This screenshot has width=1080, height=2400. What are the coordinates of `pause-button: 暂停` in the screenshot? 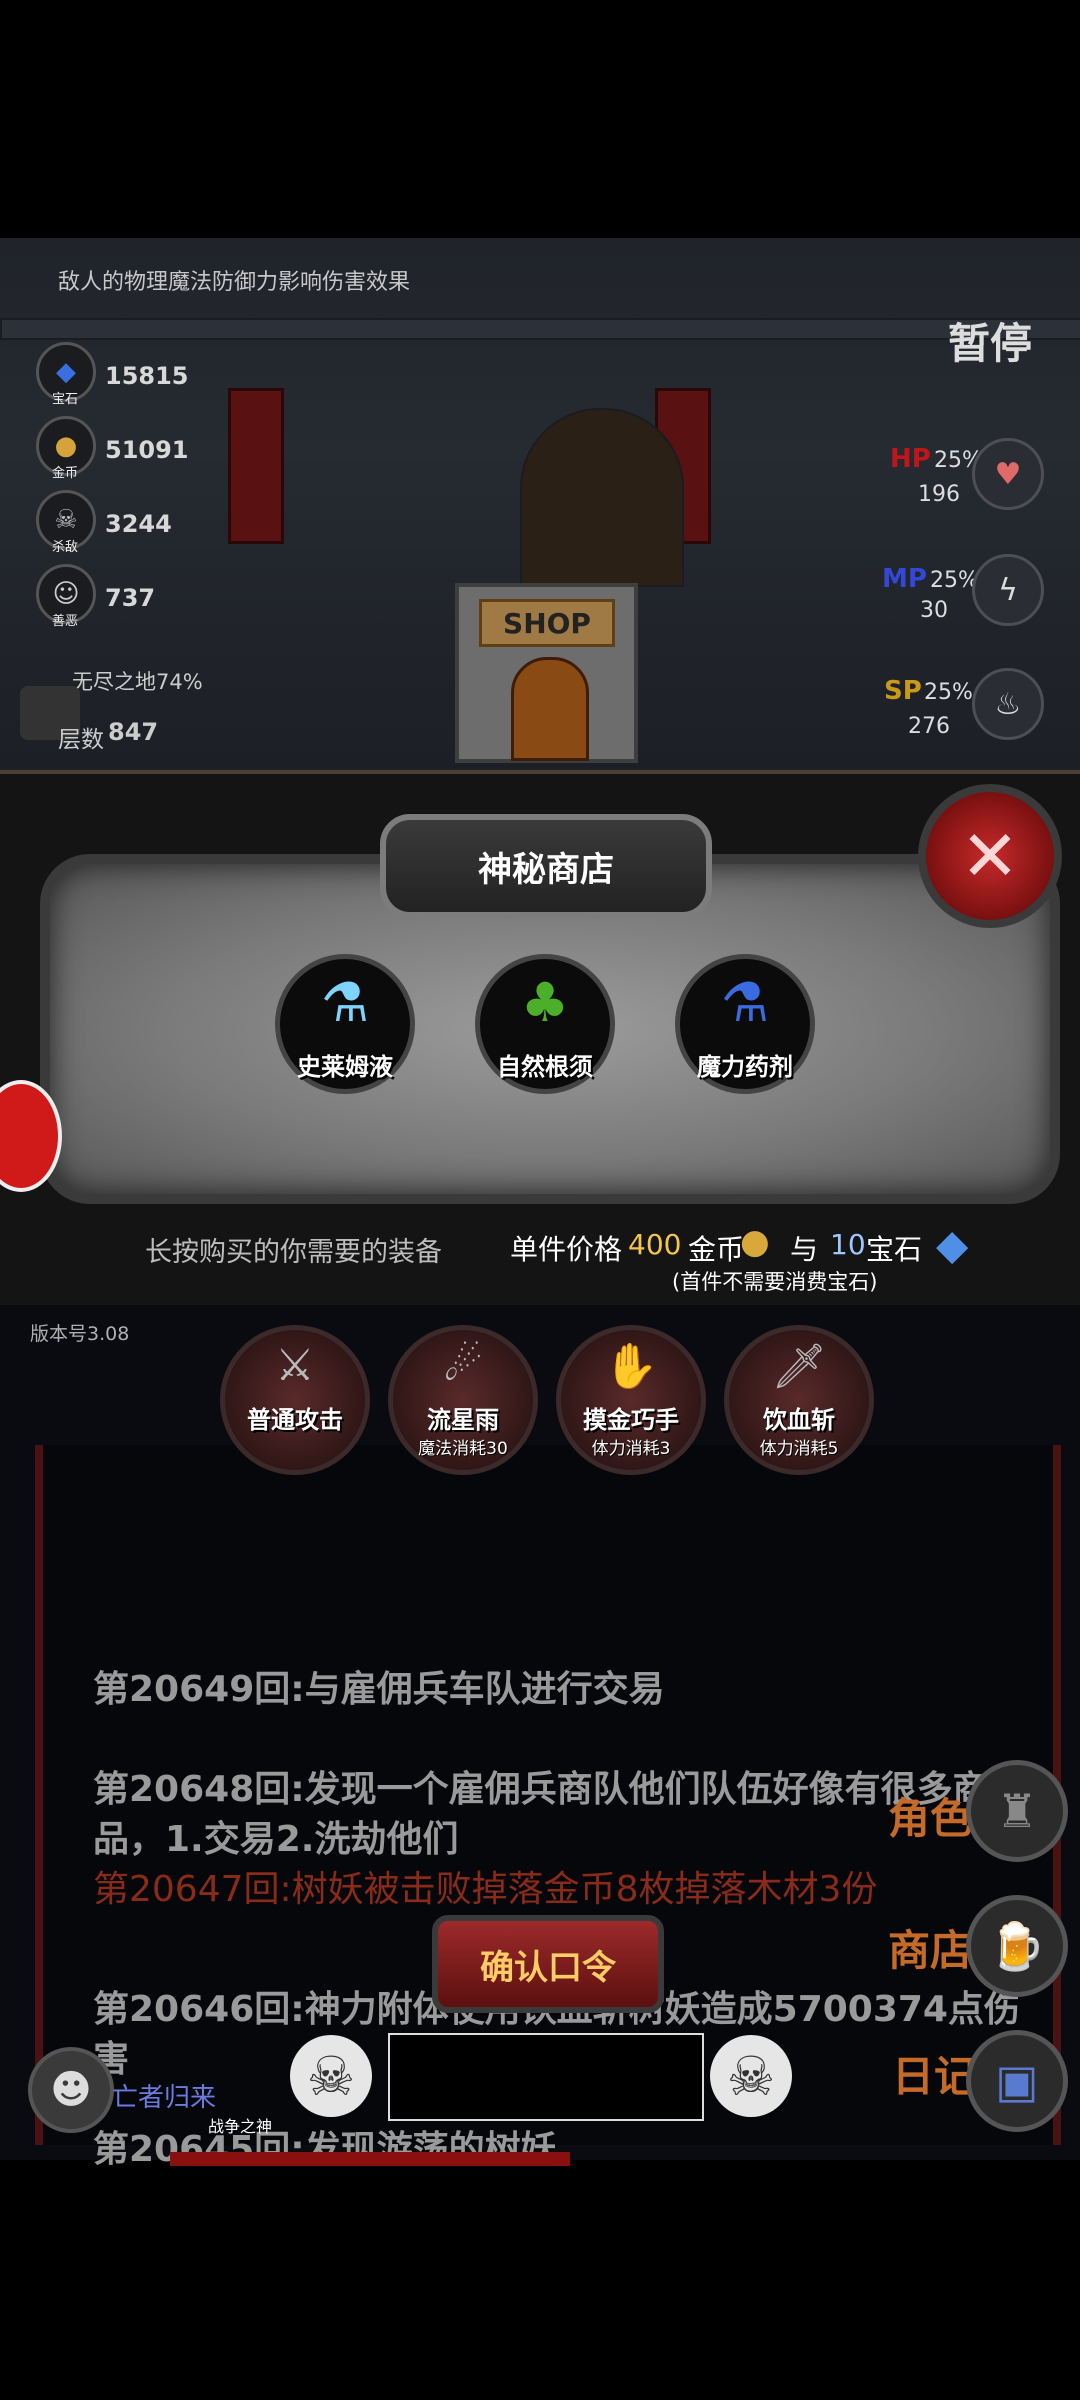 It's located at (990, 340).